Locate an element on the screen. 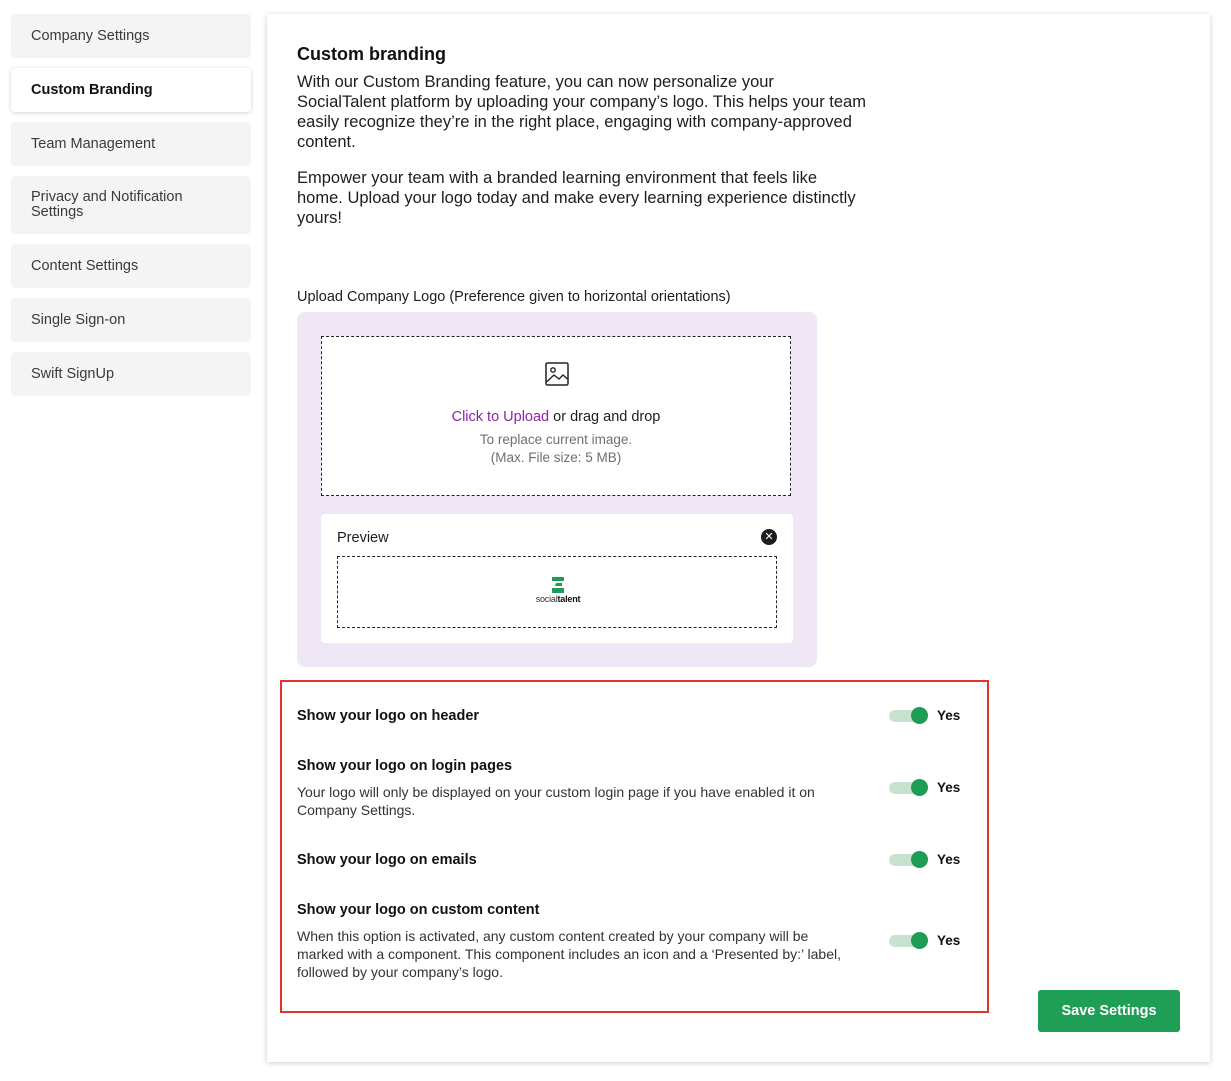  setting-title: Show your logo on custom content is located at coordinates (418, 910).